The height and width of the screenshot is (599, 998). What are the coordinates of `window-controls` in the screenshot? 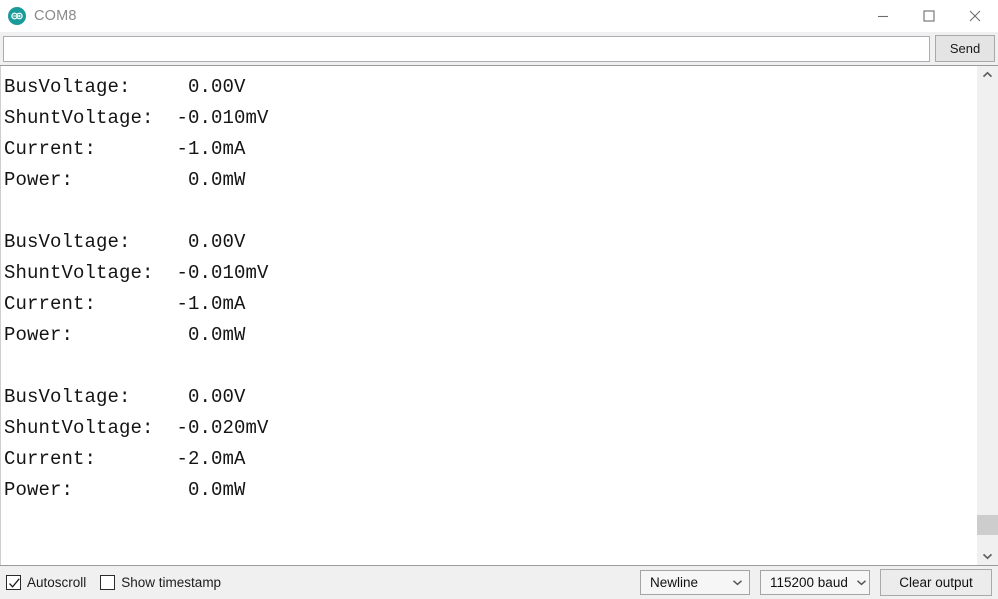 It's located at (929, 16).